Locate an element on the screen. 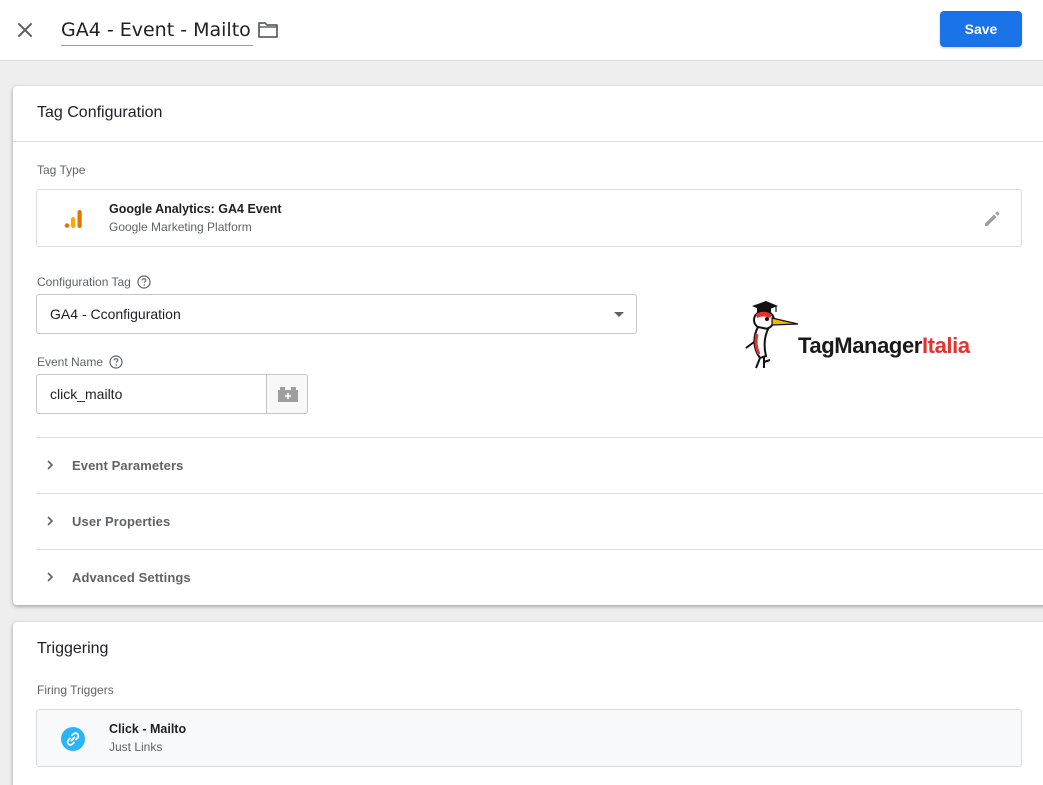  save-button: Save is located at coordinates (981, 29).